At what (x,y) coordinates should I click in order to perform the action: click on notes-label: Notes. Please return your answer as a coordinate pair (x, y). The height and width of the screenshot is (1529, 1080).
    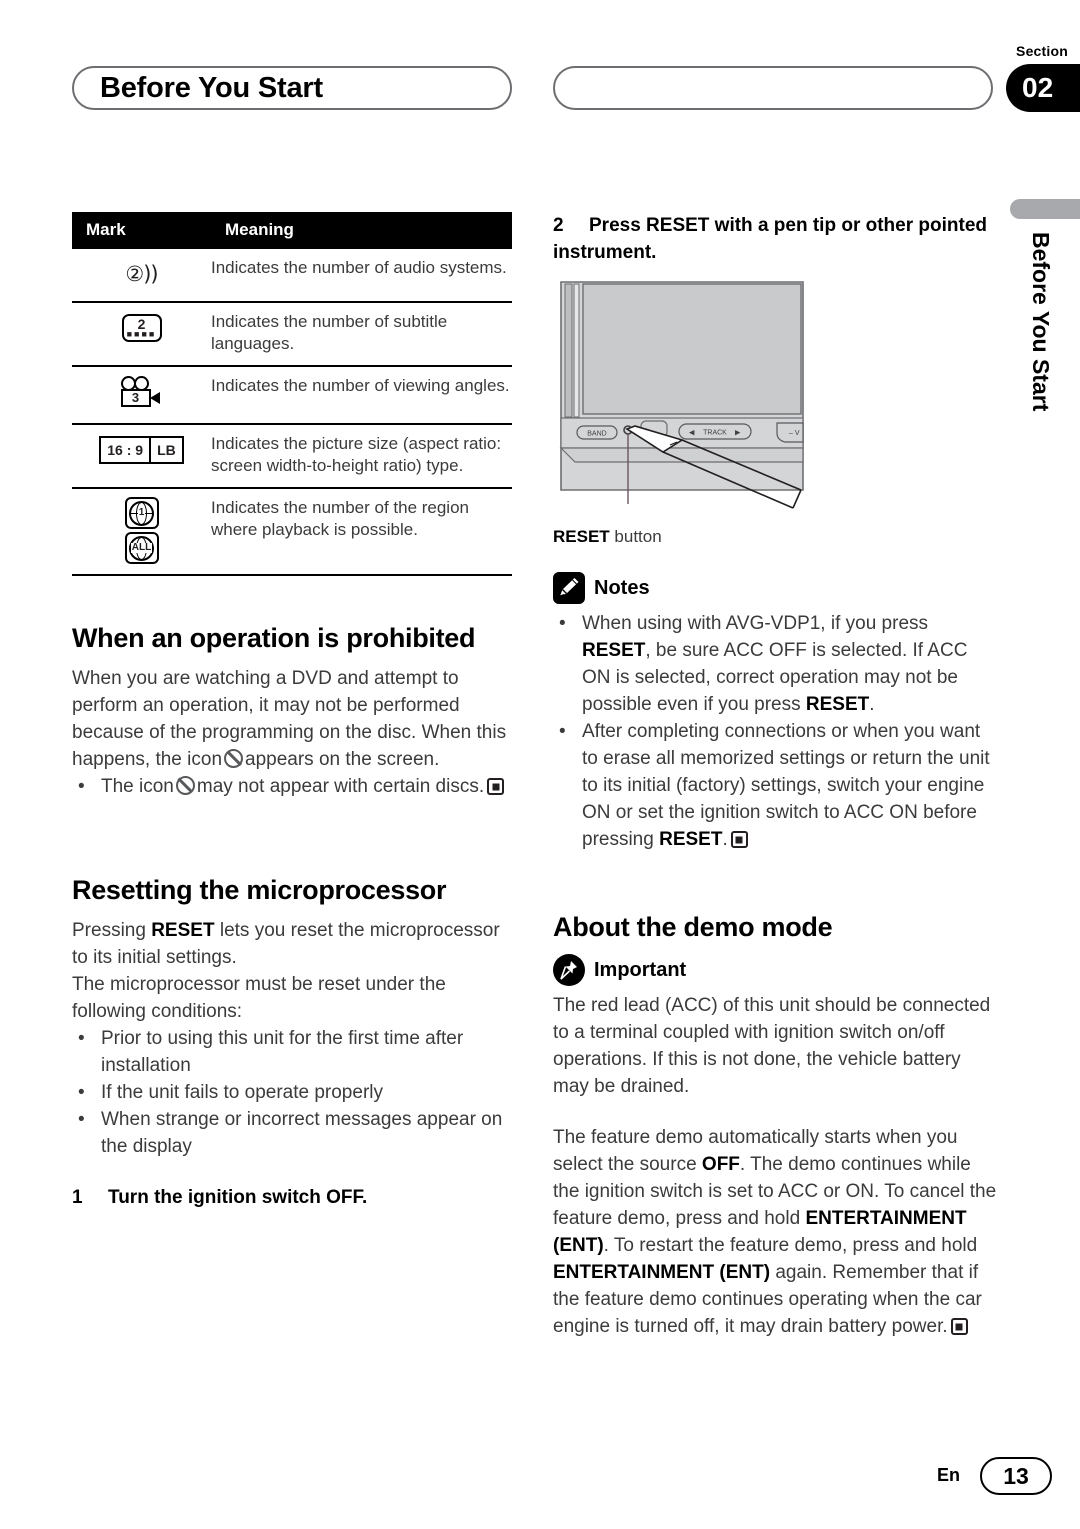
    Looking at the image, I should click on (622, 587).